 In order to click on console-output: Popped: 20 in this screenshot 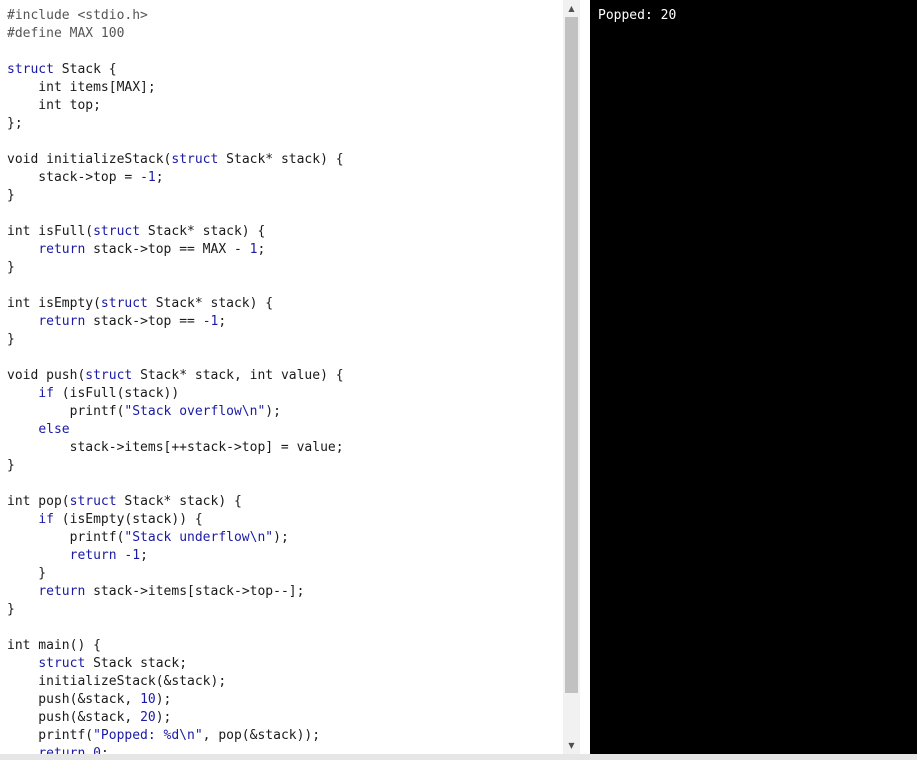, I will do `click(637, 15)`.